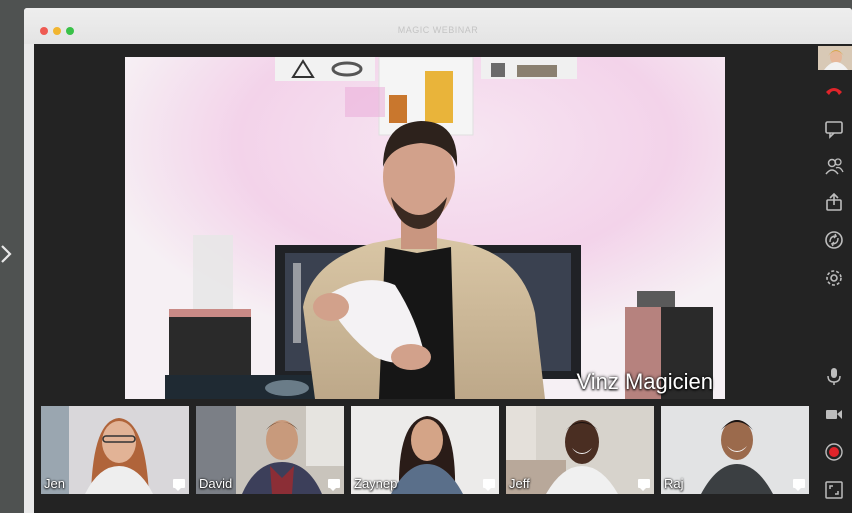  I want to click on chevron-right-icon, so click(7, 254).